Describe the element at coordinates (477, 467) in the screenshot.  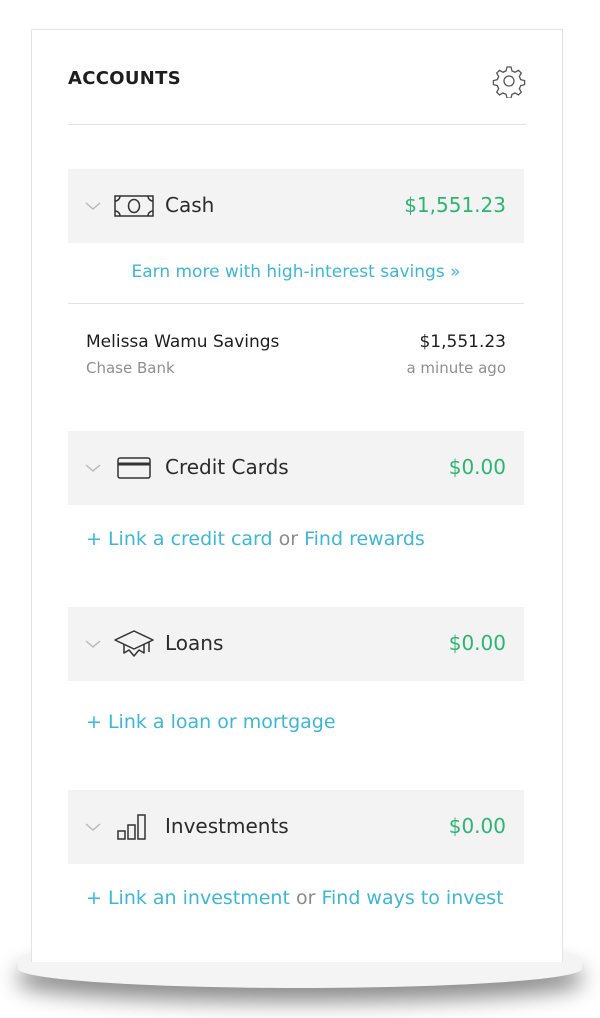
I see `section-total-credit-cards: $0.00` at that location.